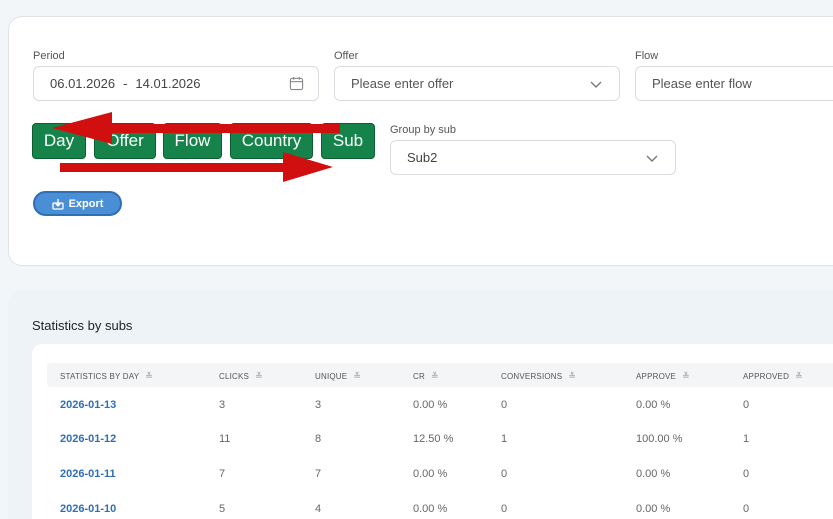 The image size is (833, 519). I want to click on offer-label: Offer, so click(346, 56).